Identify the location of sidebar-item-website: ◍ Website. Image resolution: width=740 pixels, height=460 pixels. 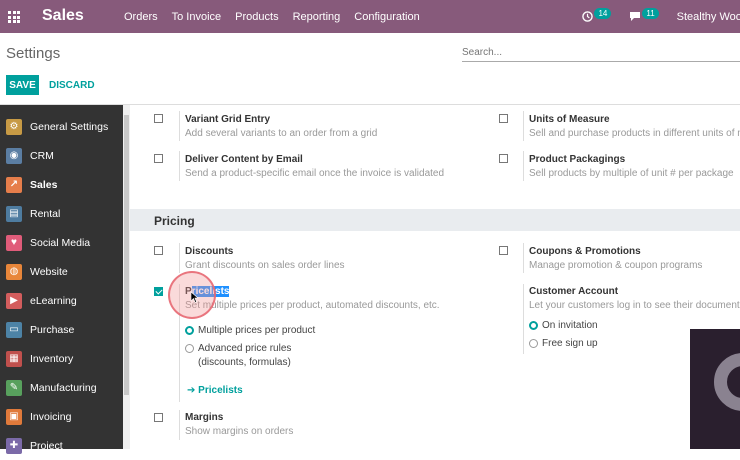
(61, 271).